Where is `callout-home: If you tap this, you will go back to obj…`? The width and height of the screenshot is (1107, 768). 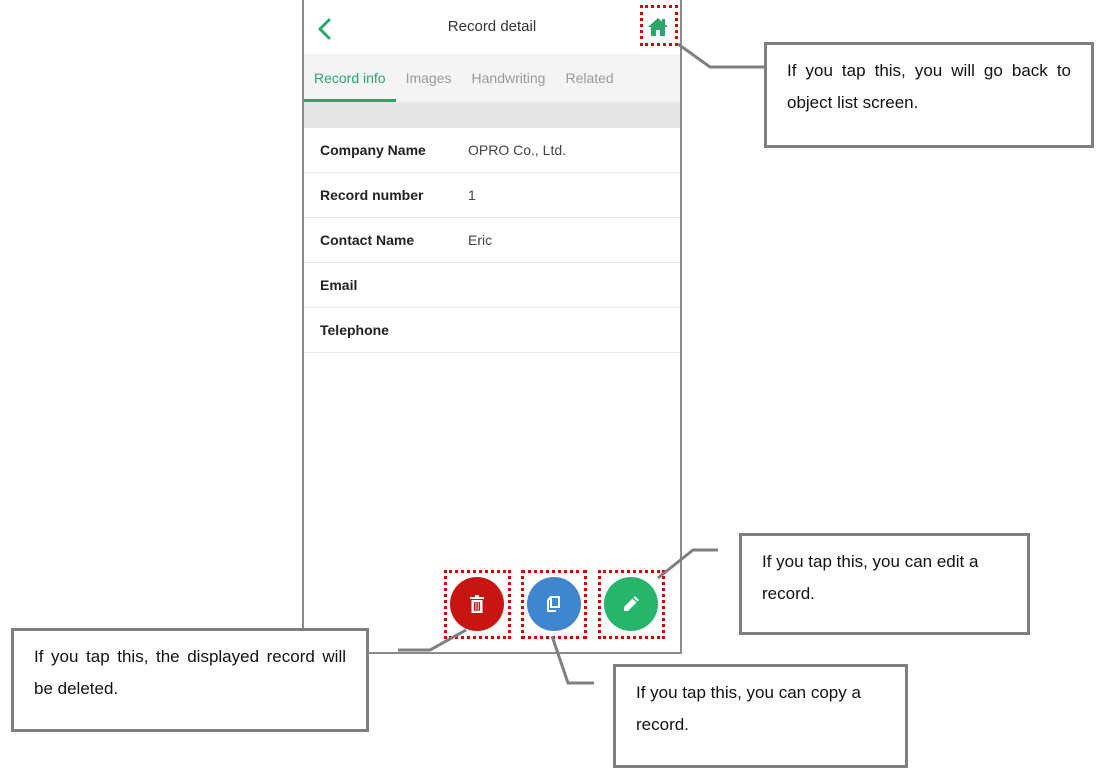
callout-home: If you tap this, you will go back to obj… is located at coordinates (929, 95).